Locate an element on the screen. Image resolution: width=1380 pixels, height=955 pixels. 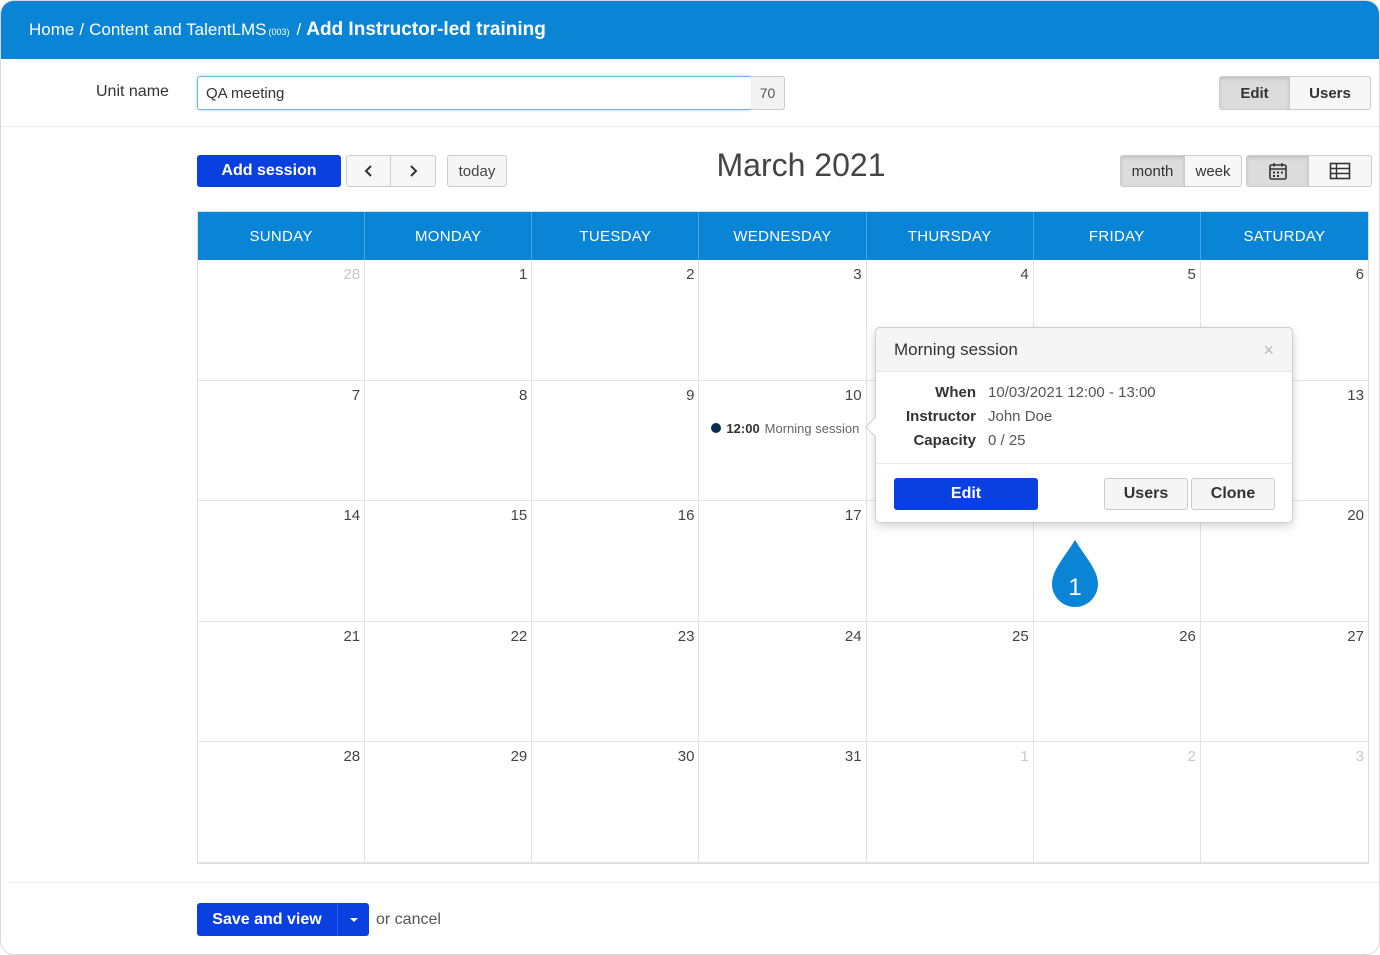
day-number: 29 is located at coordinates (519, 757).